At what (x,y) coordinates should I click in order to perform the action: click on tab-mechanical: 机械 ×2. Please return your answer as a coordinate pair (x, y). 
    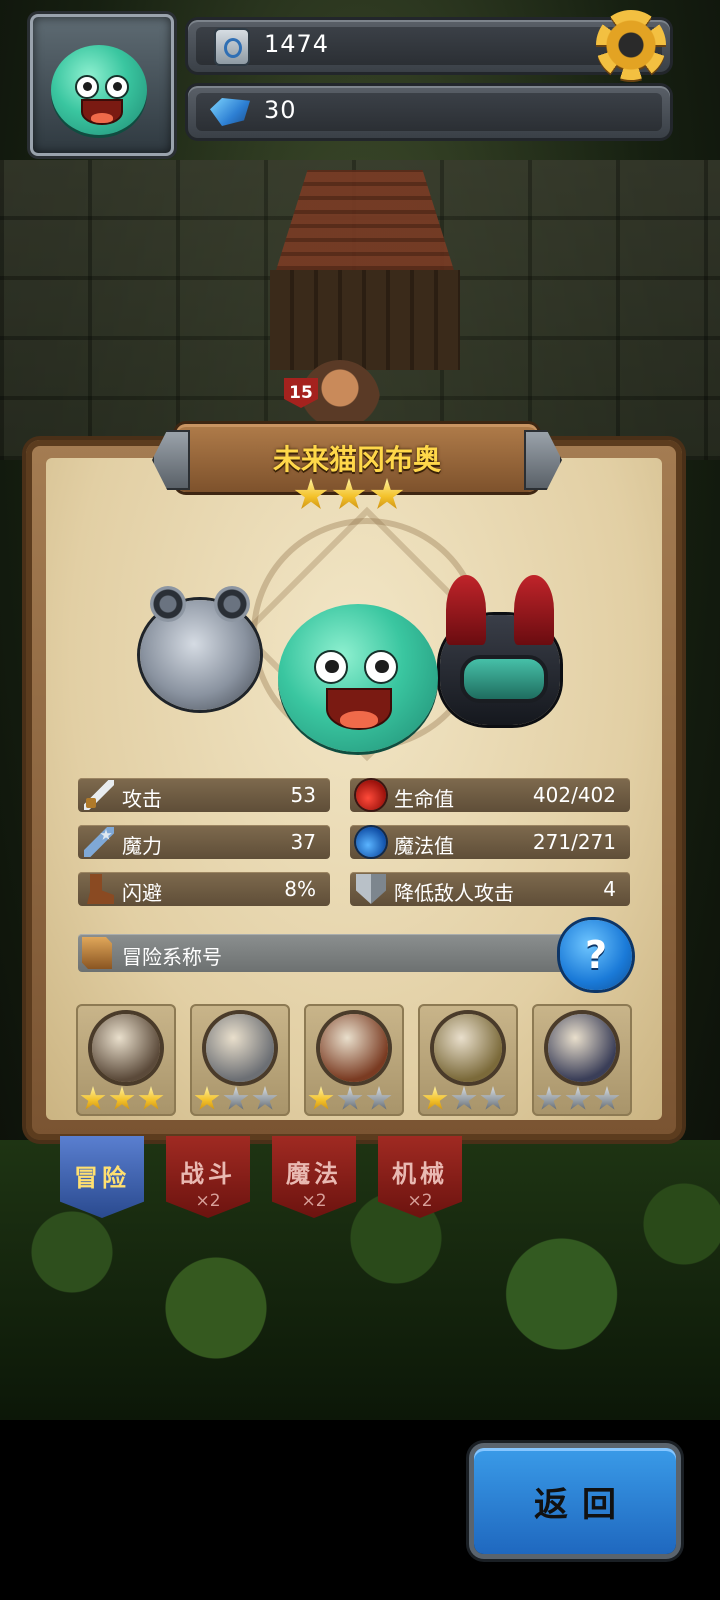
    Looking at the image, I should click on (420, 1177).